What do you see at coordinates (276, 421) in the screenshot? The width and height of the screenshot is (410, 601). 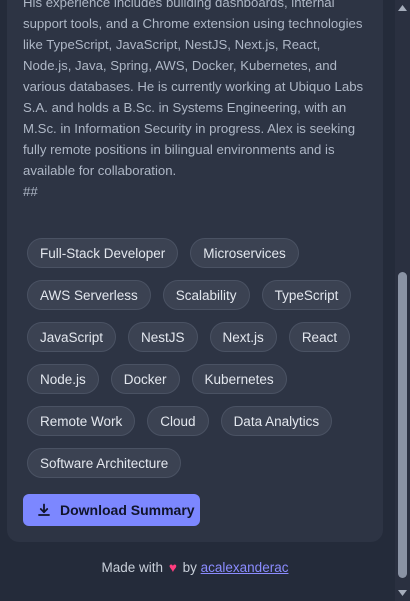 I see `tag: Data Analytics` at bounding box center [276, 421].